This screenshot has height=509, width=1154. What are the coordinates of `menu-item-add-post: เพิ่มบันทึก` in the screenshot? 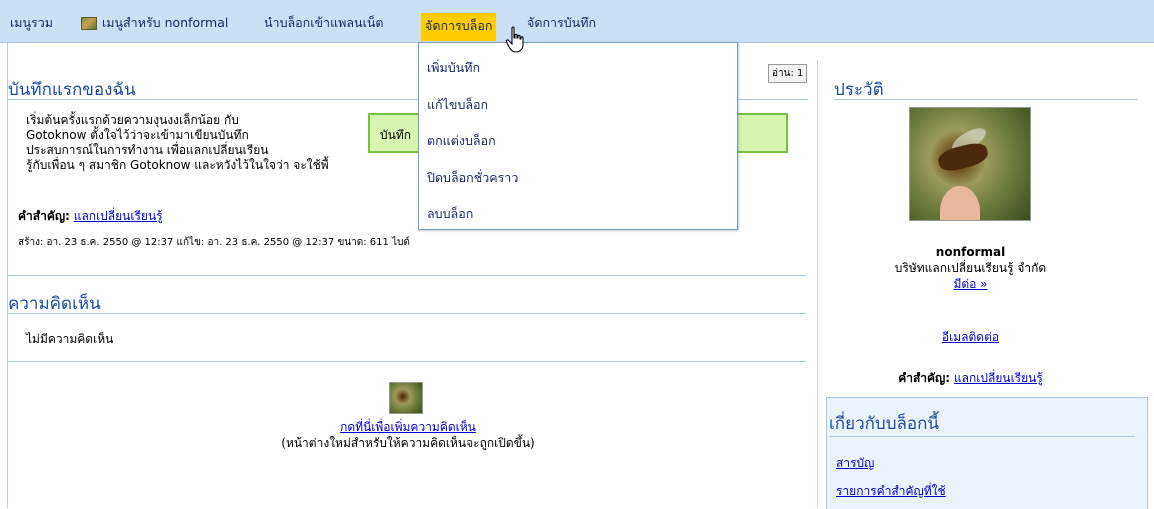 It's located at (453, 68).